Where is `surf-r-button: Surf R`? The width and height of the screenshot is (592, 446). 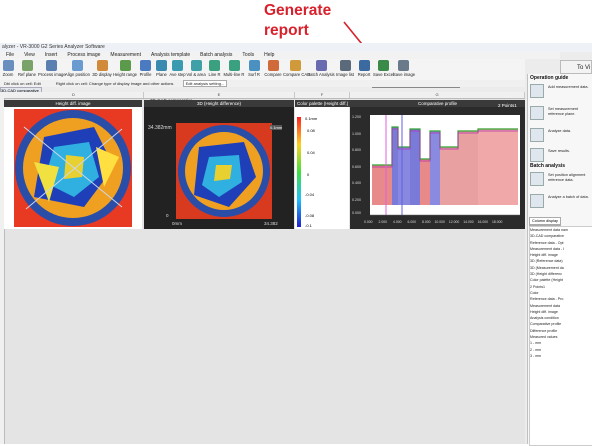 surf-r-button: Surf R is located at coordinates (254, 69).